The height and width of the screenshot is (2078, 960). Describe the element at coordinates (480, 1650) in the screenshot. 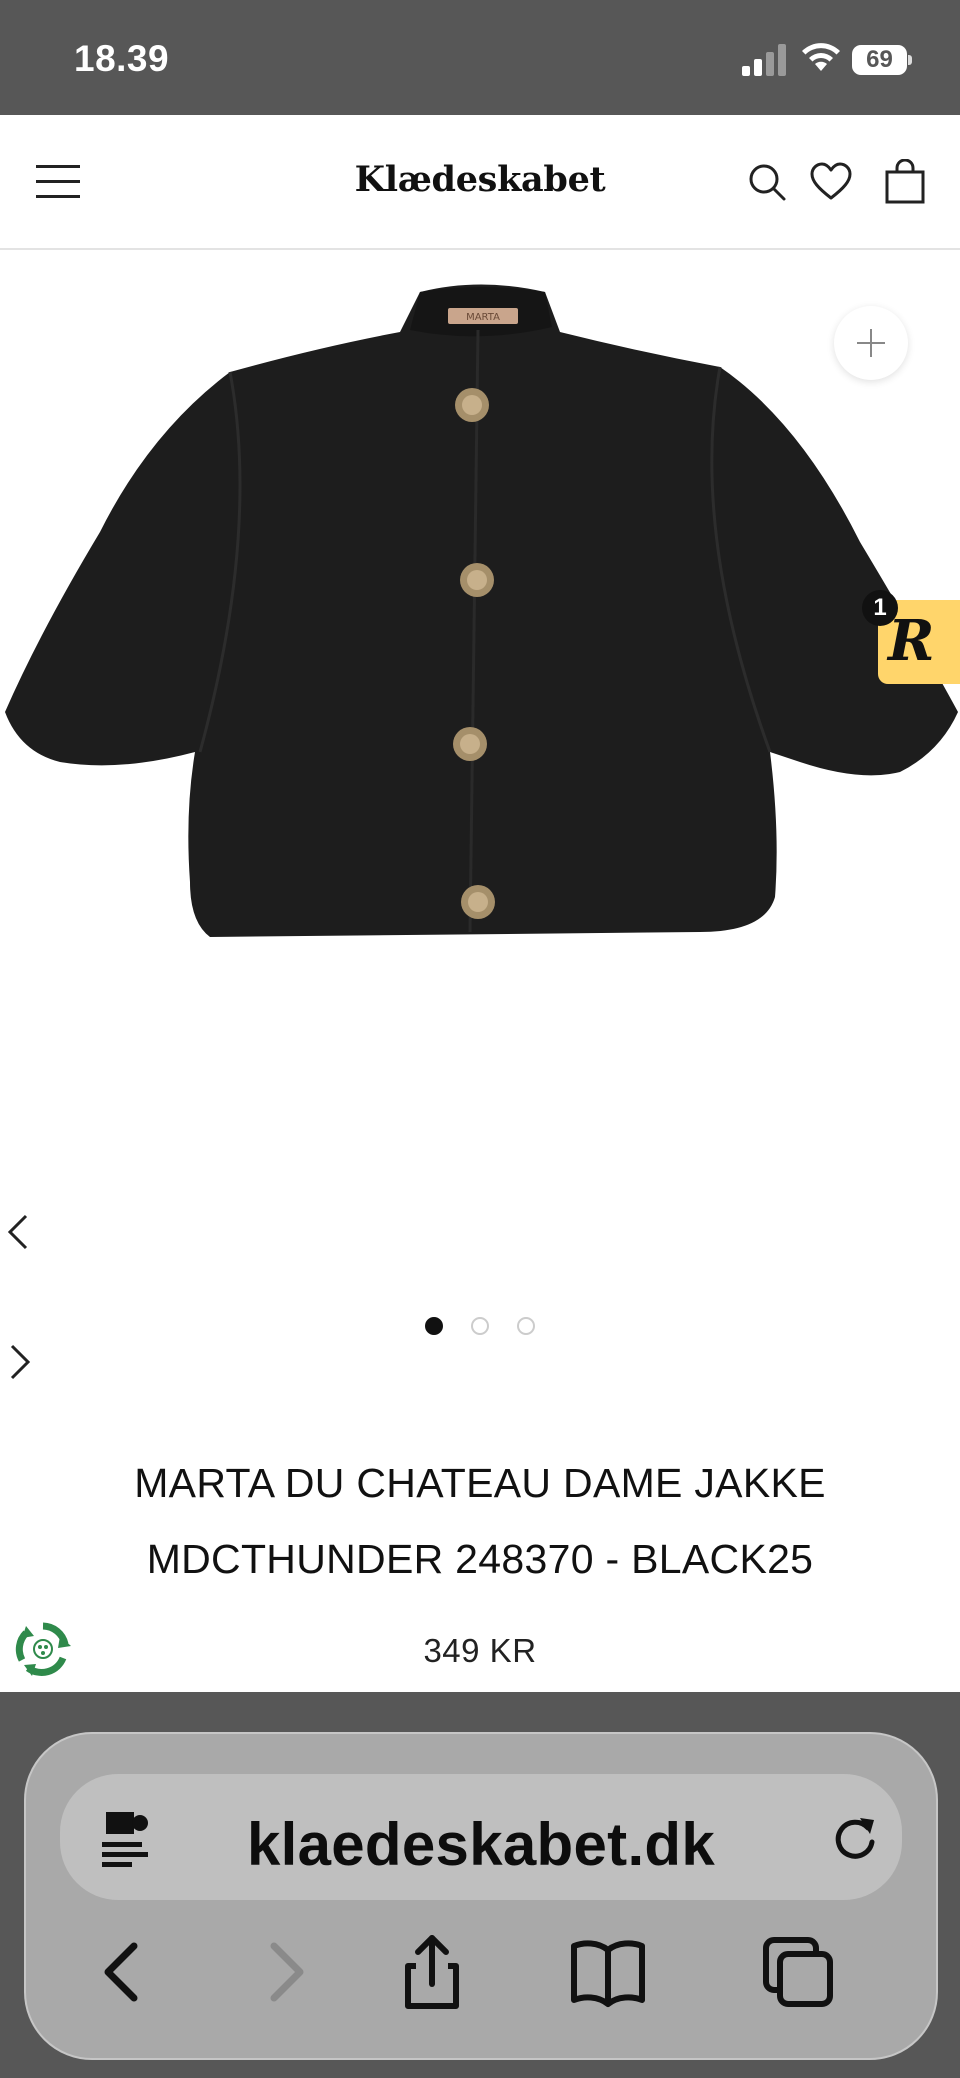

I see `product-price: 349 KR` at that location.